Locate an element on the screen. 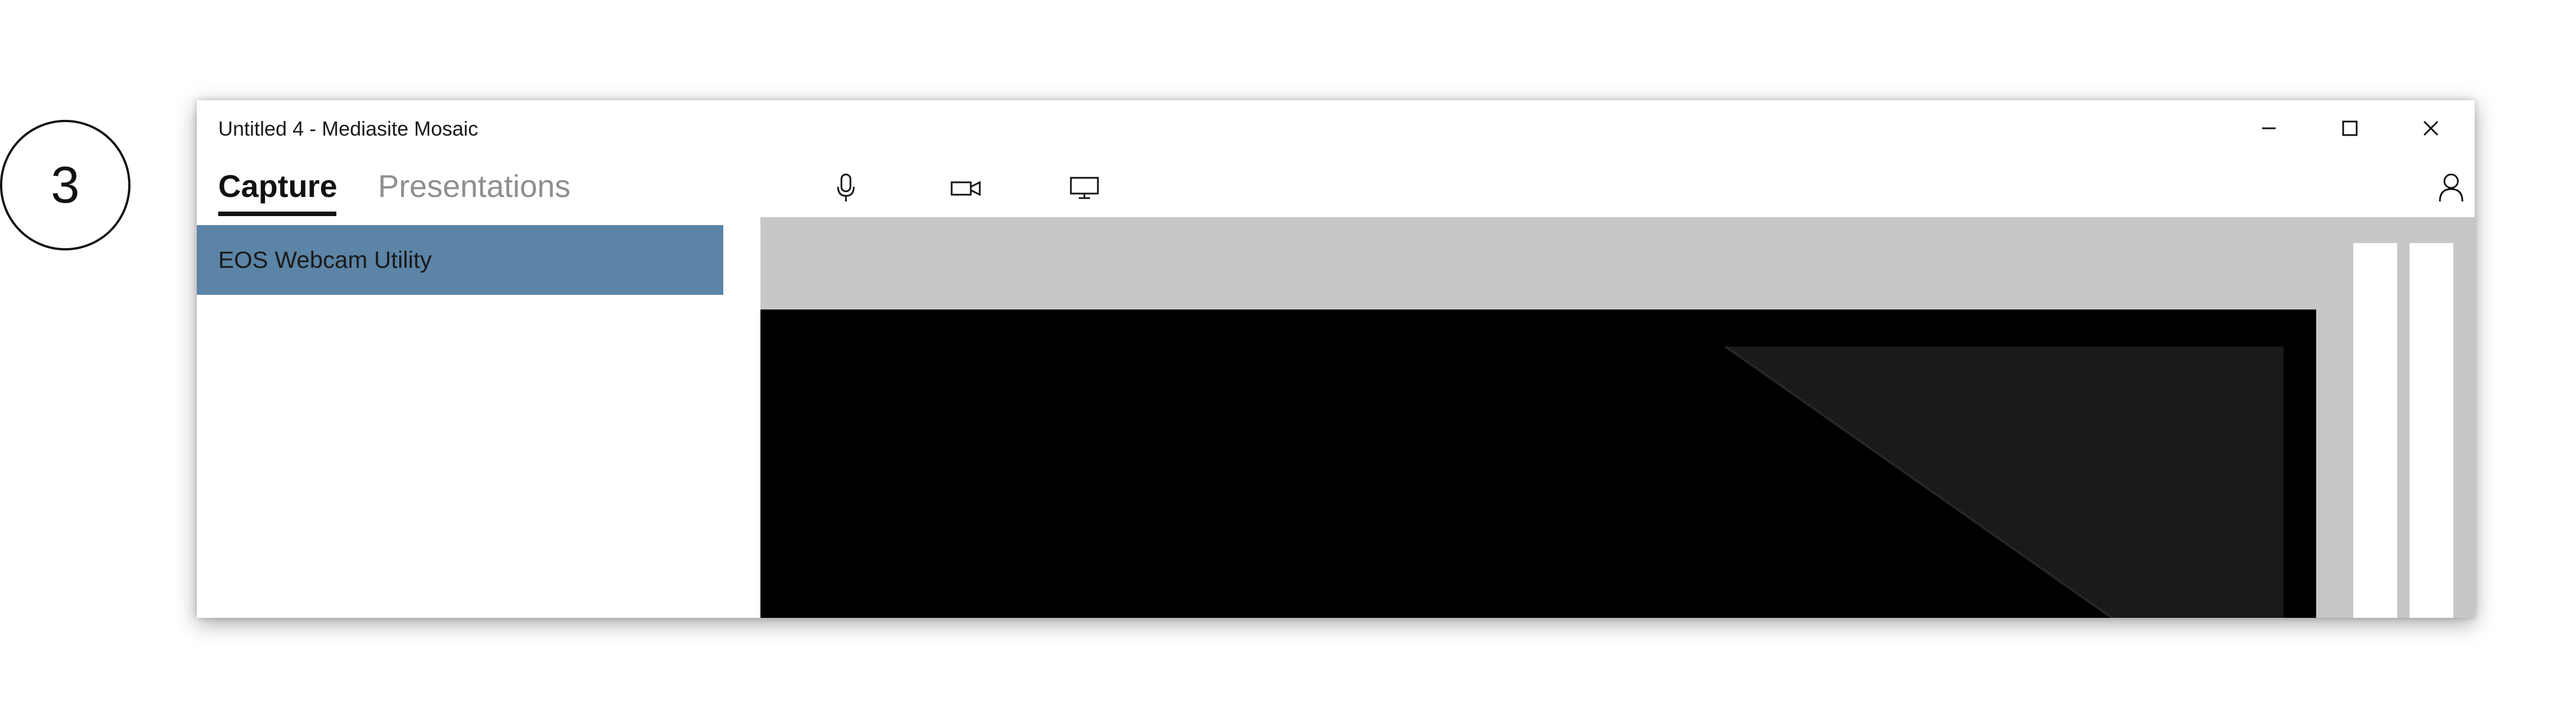 The width and height of the screenshot is (2576, 718). tab-capture: Capture is located at coordinates (277, 185).